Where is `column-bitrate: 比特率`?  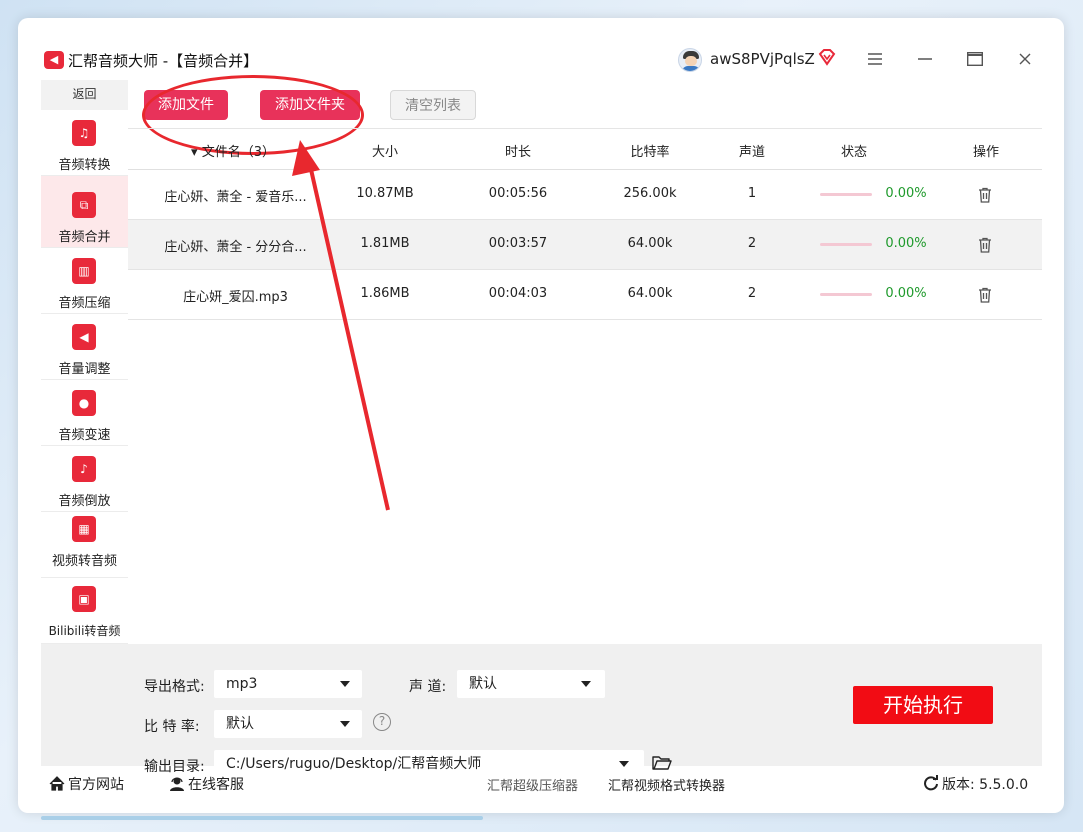 column-bitrate: 比特率 is located at coordinates (650, 152).